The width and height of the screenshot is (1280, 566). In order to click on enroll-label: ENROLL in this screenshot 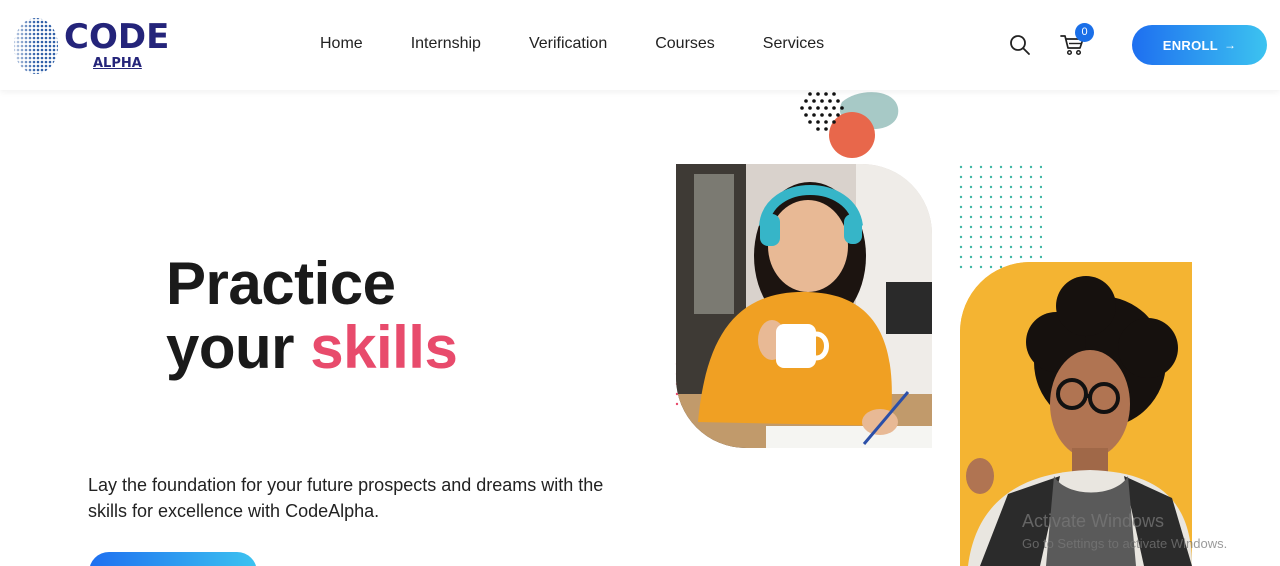, I will do `click(1190, 45)`.